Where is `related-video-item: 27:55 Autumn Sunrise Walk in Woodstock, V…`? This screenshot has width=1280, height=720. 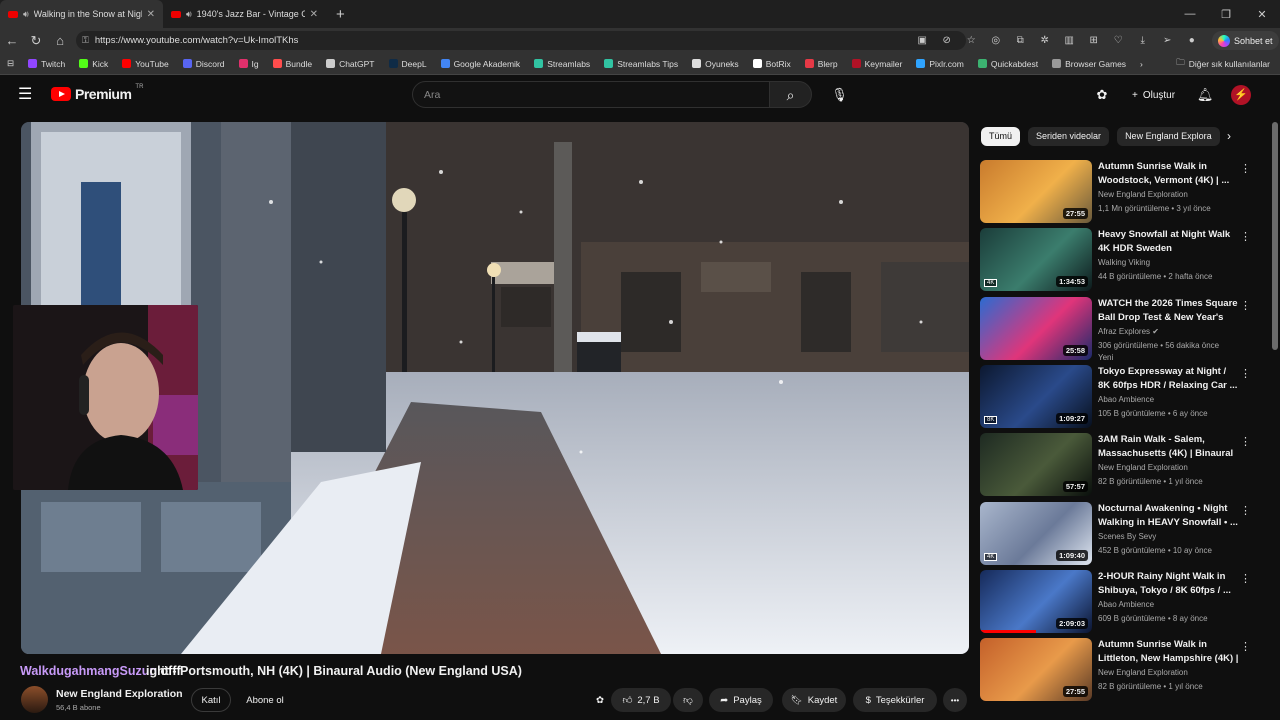
related-video-item: 27:55 Autumn Sunrise Walk in Woodstock, V… is located at coordinates (1120, 192).